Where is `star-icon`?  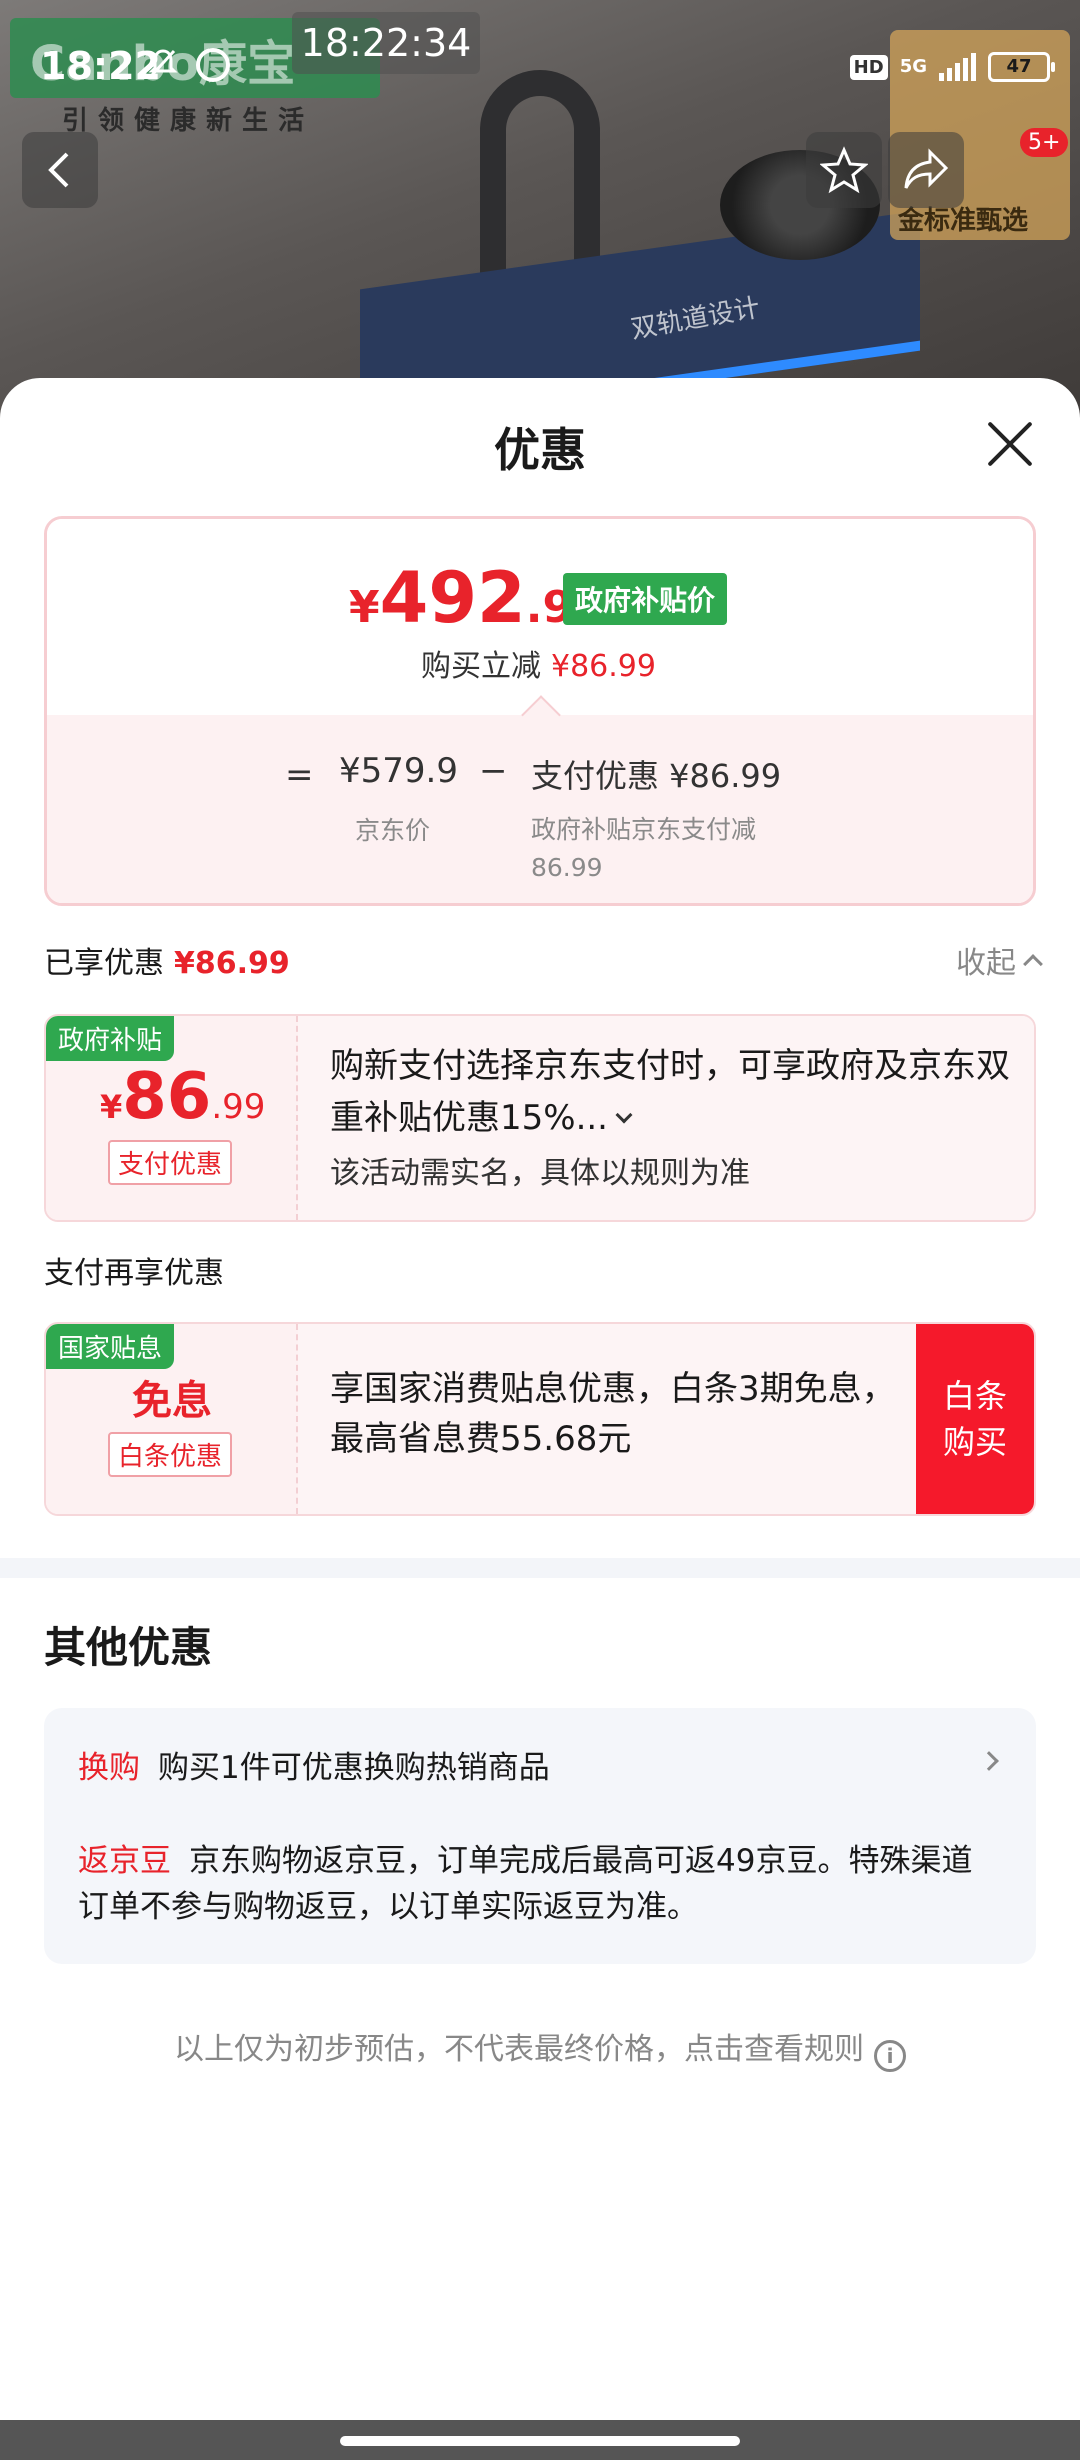
star-icon is located at coordinates (844, 170).